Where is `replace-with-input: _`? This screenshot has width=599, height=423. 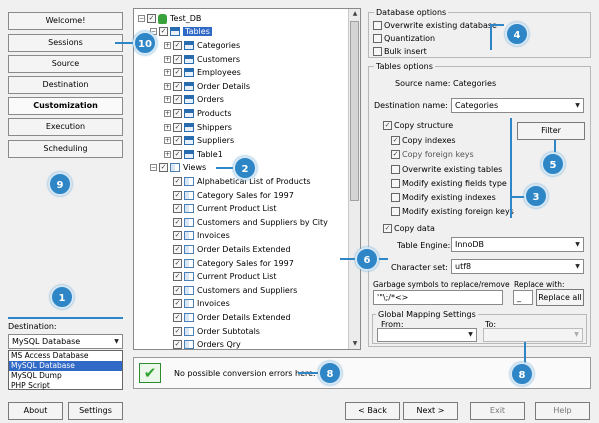
replace-with-input: _ is located at coordinates (523, 297).